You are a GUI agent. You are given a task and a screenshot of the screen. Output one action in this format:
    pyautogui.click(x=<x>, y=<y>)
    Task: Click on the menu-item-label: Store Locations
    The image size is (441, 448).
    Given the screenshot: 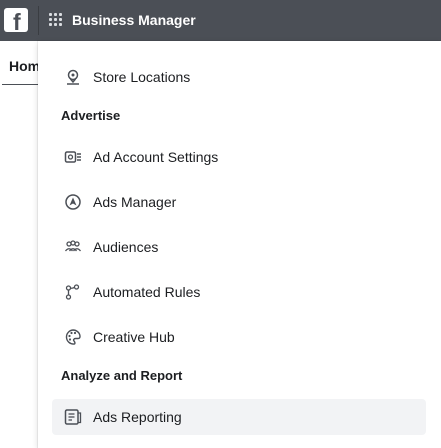 What is the action you would take?
    pyautogui.click(x=142, y=77)
    